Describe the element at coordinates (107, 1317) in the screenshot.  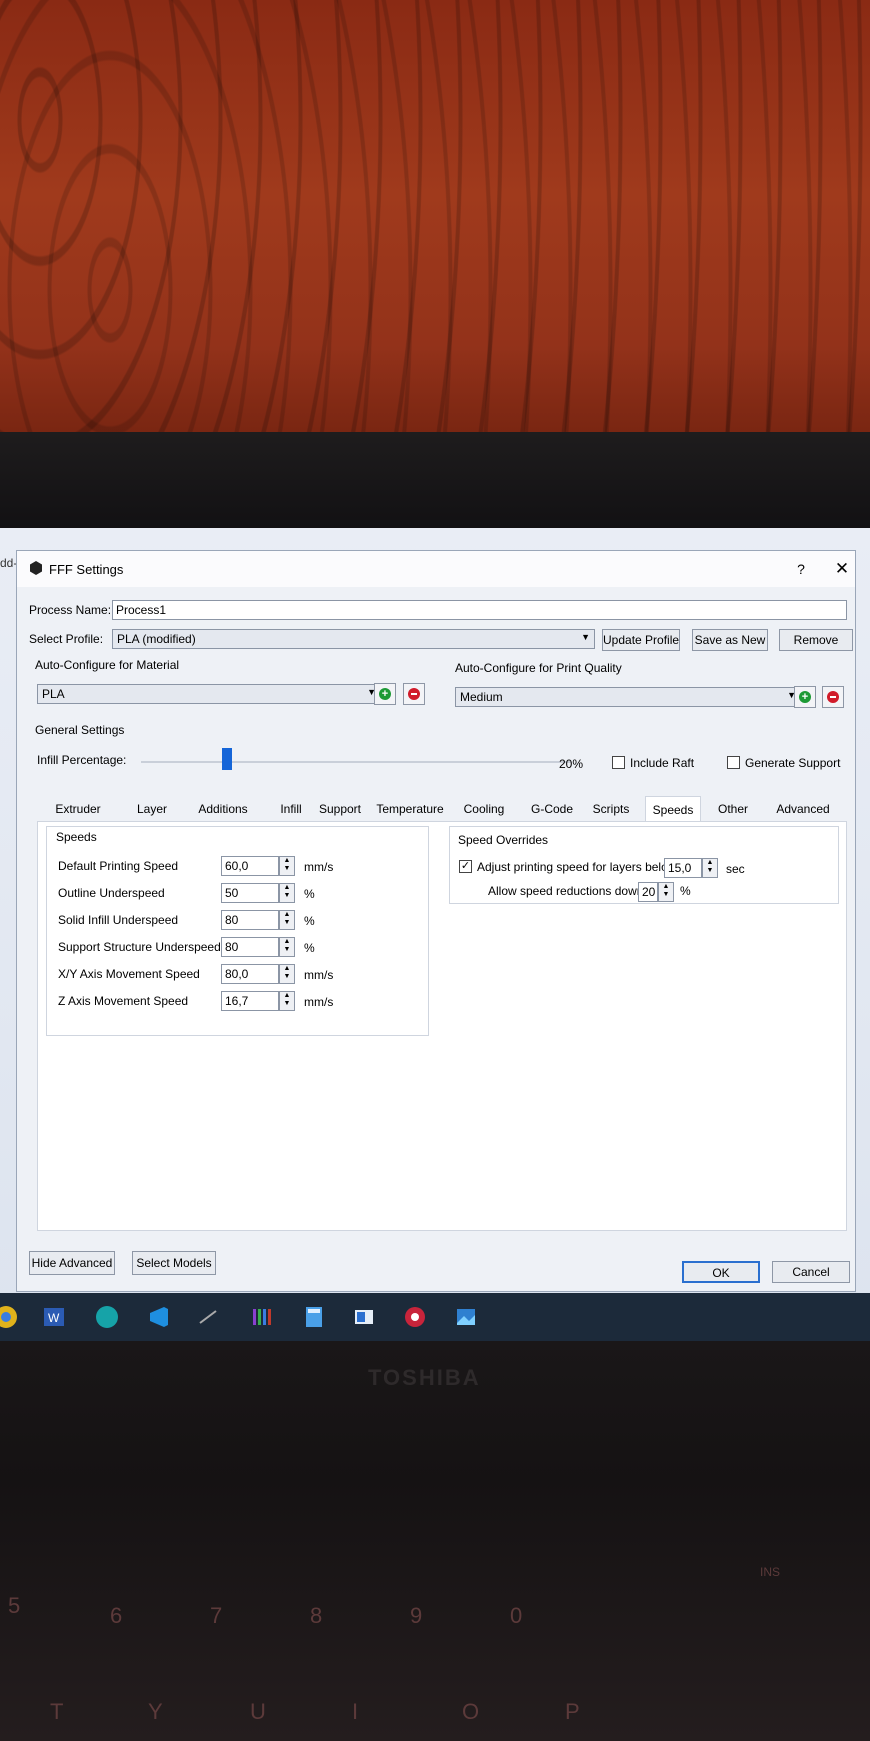
I see `arduino-icon` at that location.